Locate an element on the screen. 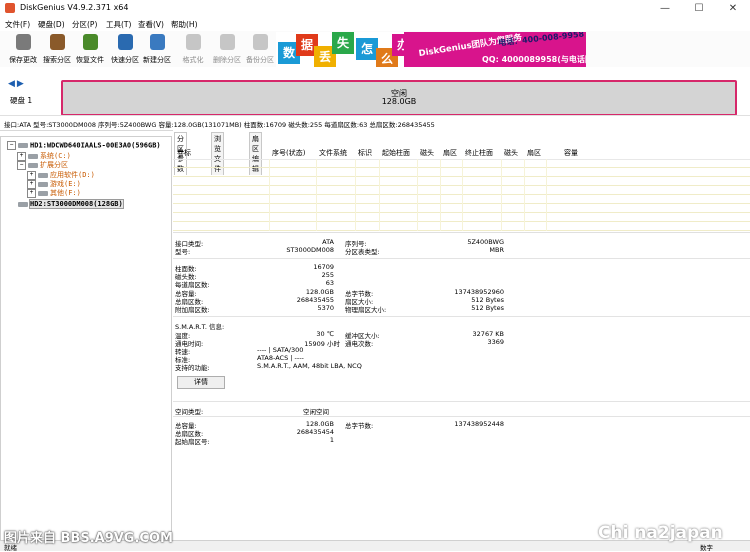 The width and height of the screenshot is (750, 552). expand-icon: + is located at coordinates (31, 193).